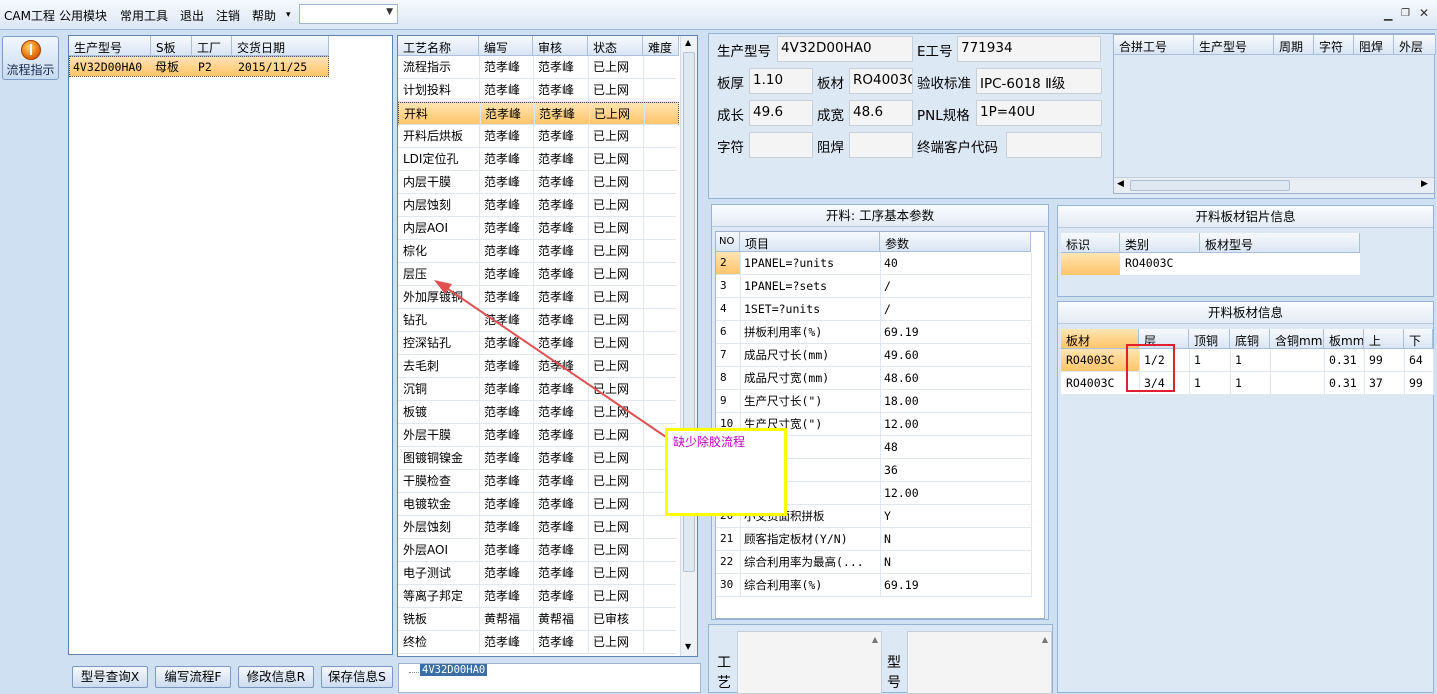  What do you see at coordinates (810, 242) in the screenshot?
I see `col-header-item: 项目` at bounding box center [810, 242].